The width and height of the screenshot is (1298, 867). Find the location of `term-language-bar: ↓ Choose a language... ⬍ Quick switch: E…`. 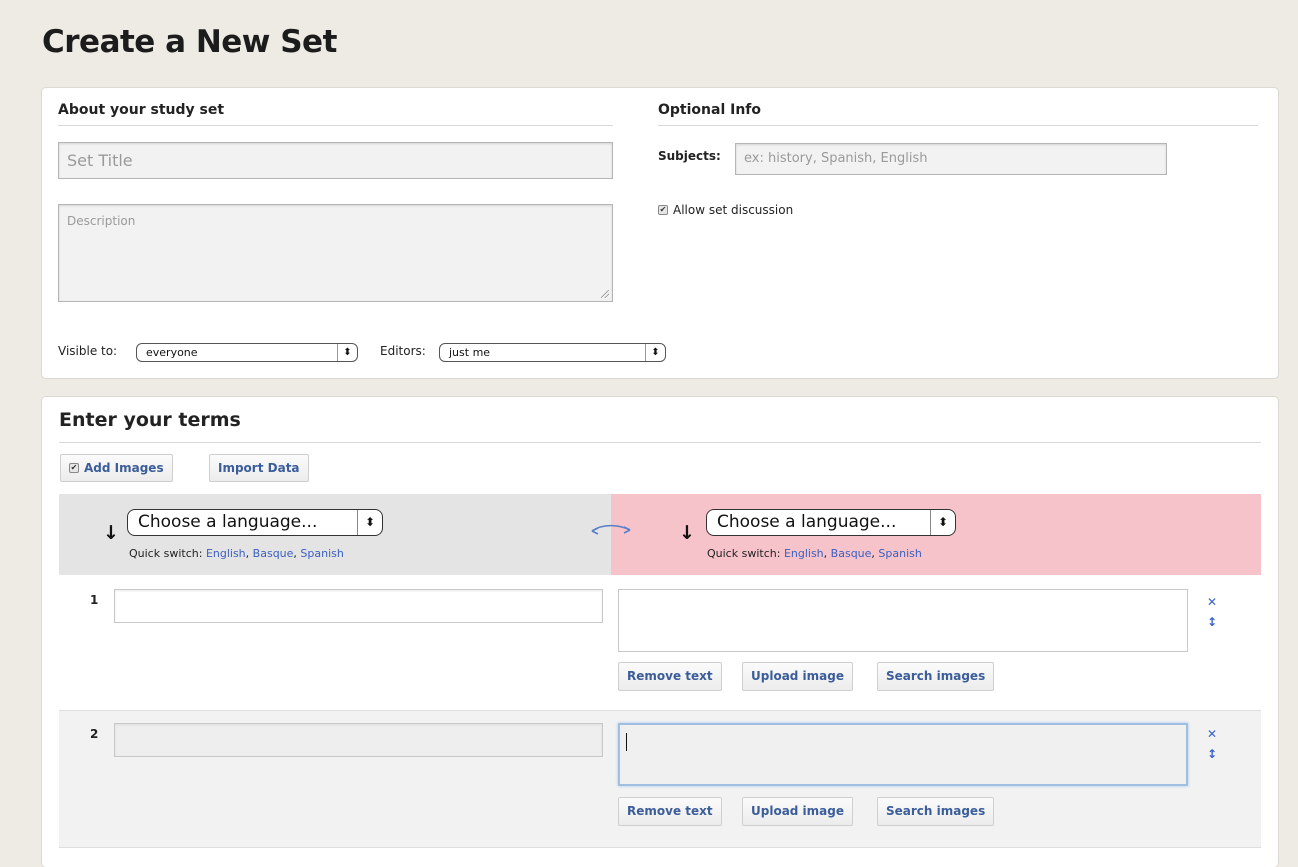

term-language-bar: ↓ Choose a language... ⬍ Quick switch: E… is located at coordinates (335, 534).